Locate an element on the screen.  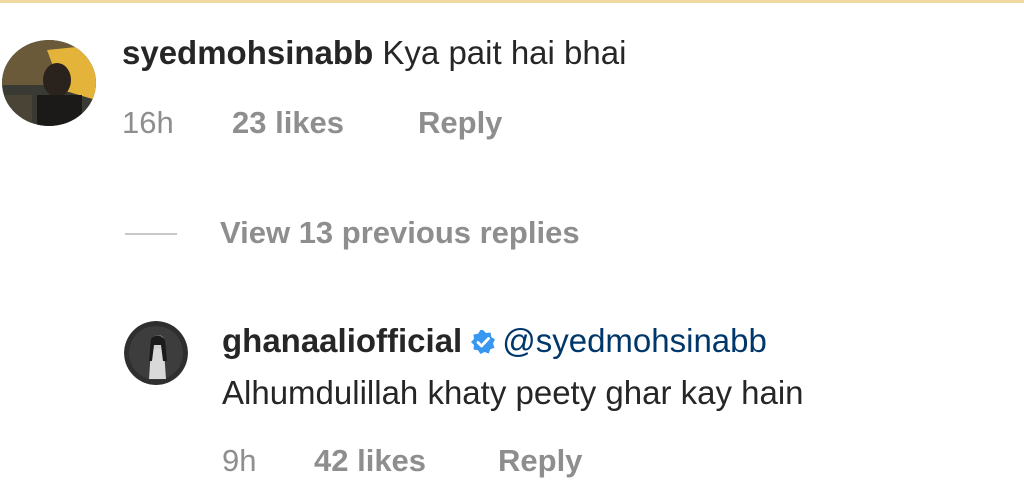
reply-username: ghanaaliofficial is located at coordinates (342, 340).